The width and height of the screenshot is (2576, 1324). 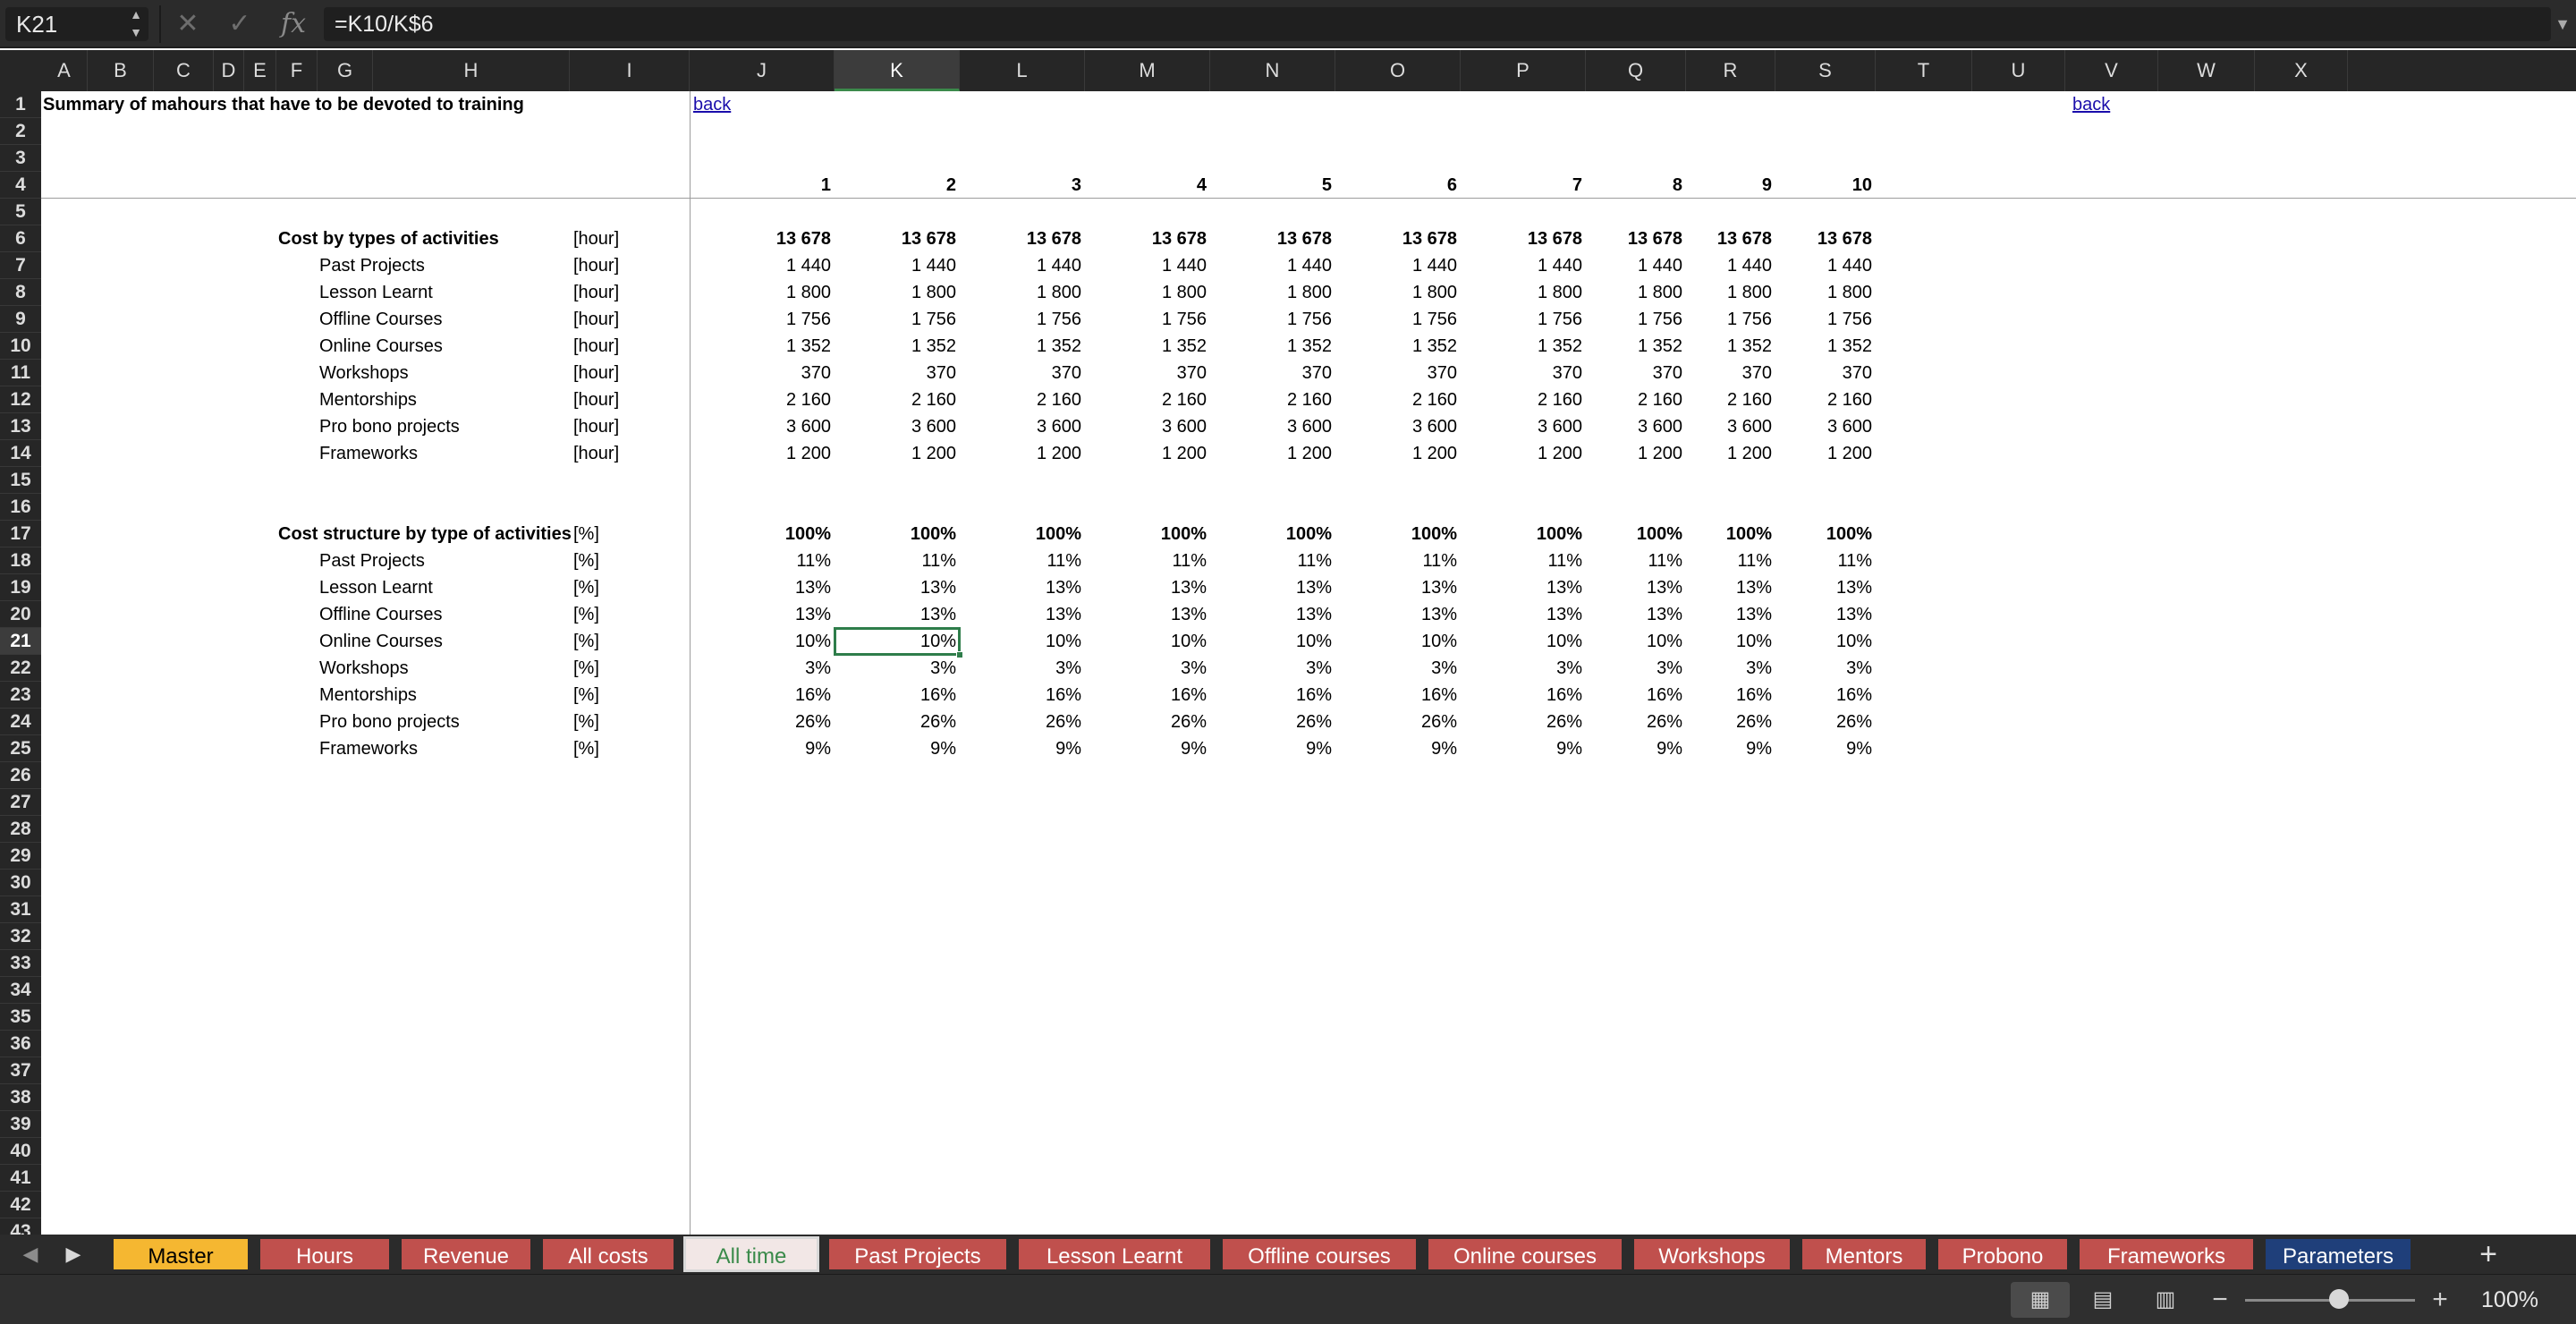 What do you see at coordinates (2166, 1254) in the screenshot?
I see `sheet-tab-frameworks: Frameworks` at bounding box center [2166, 1254].